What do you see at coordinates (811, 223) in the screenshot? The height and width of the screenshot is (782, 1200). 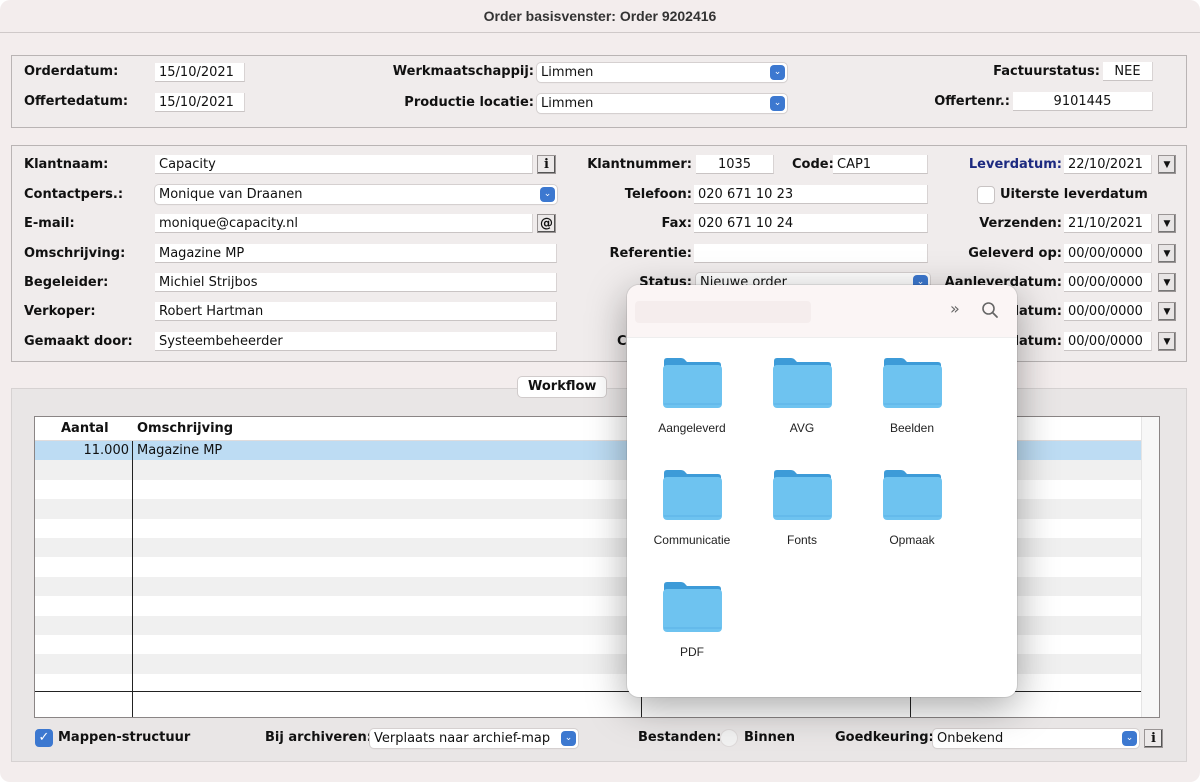 I see `fax-field: 020 671 10 24` at bounding box center [811, 223].